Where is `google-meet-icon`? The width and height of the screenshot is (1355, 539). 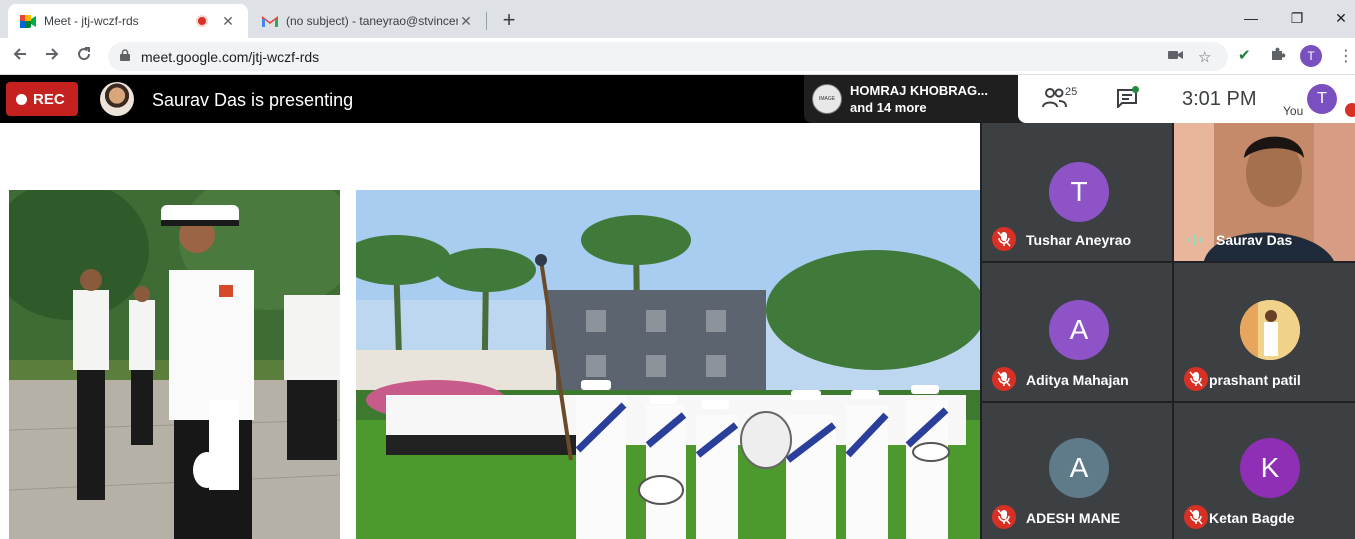
google-meet-icon is located at coordinates (28, 21).